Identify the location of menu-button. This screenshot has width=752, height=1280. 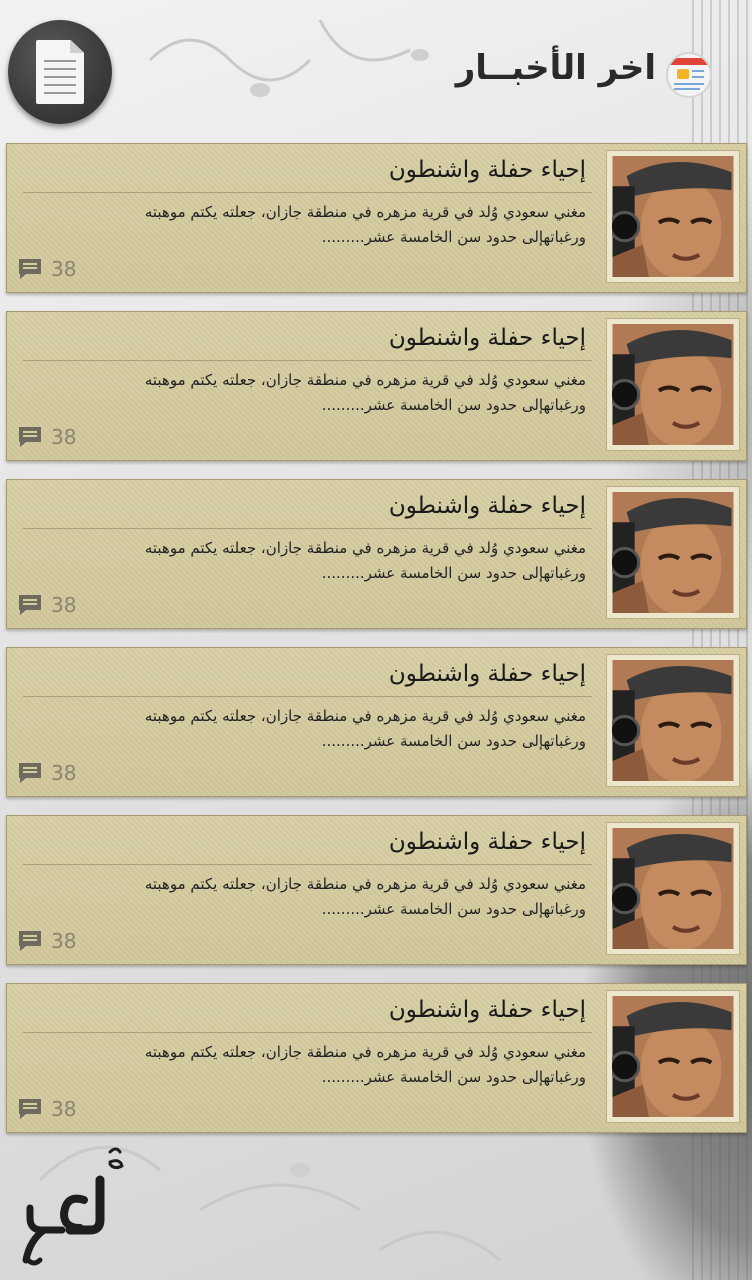
(60, 72).